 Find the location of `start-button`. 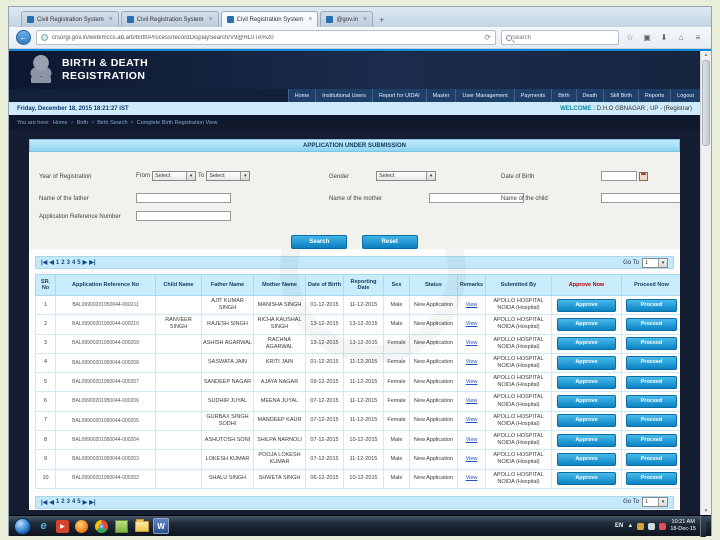

start-button is located at coordinates (22, 526).